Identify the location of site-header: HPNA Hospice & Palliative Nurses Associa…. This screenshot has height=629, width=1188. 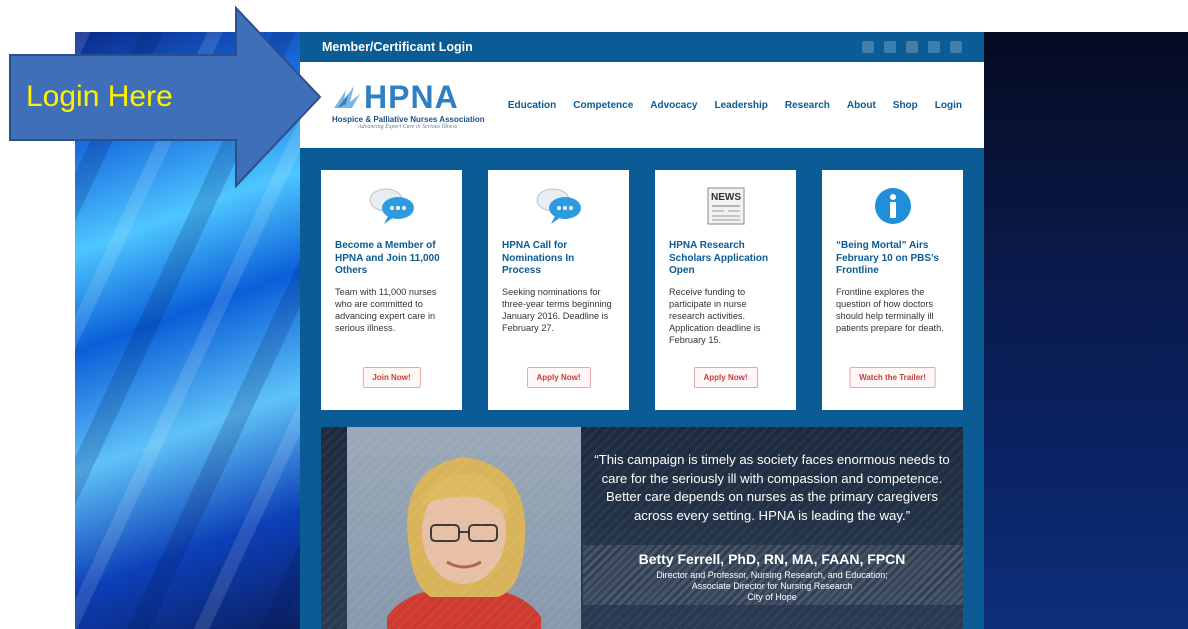
(642, 105).